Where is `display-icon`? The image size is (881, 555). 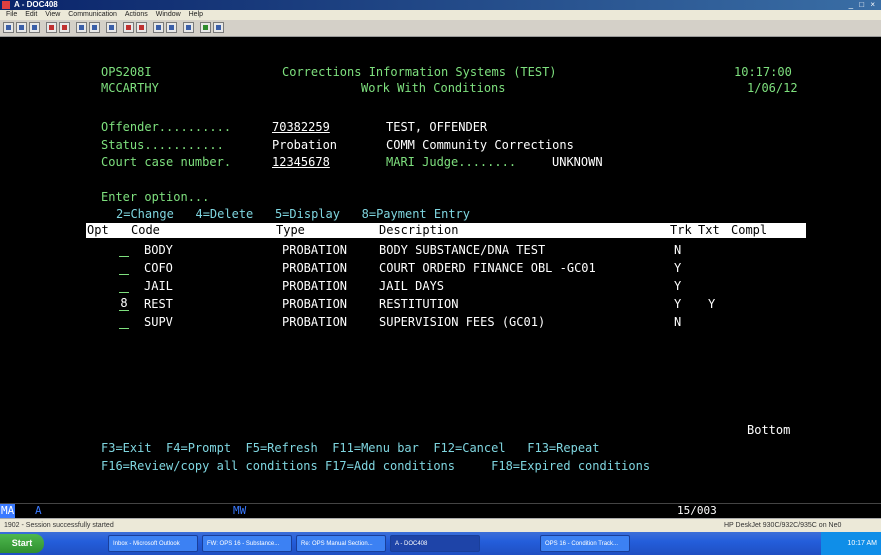
display-icon is located at coordinates (158, 27).